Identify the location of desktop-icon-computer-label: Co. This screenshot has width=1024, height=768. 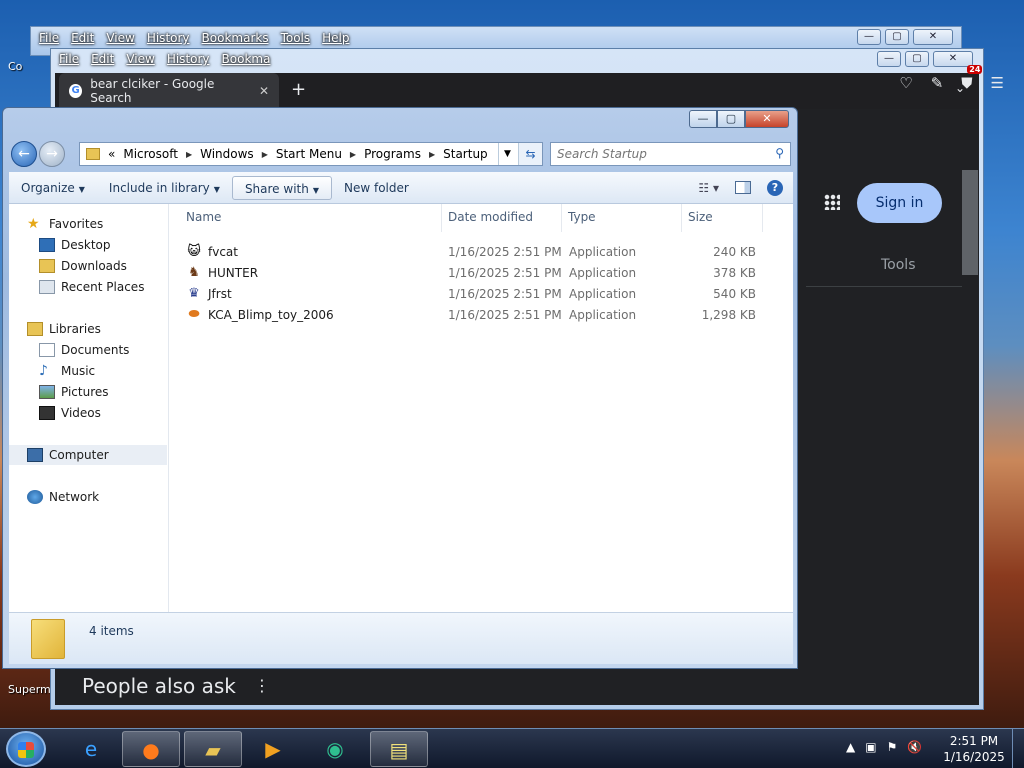
(15, 66).